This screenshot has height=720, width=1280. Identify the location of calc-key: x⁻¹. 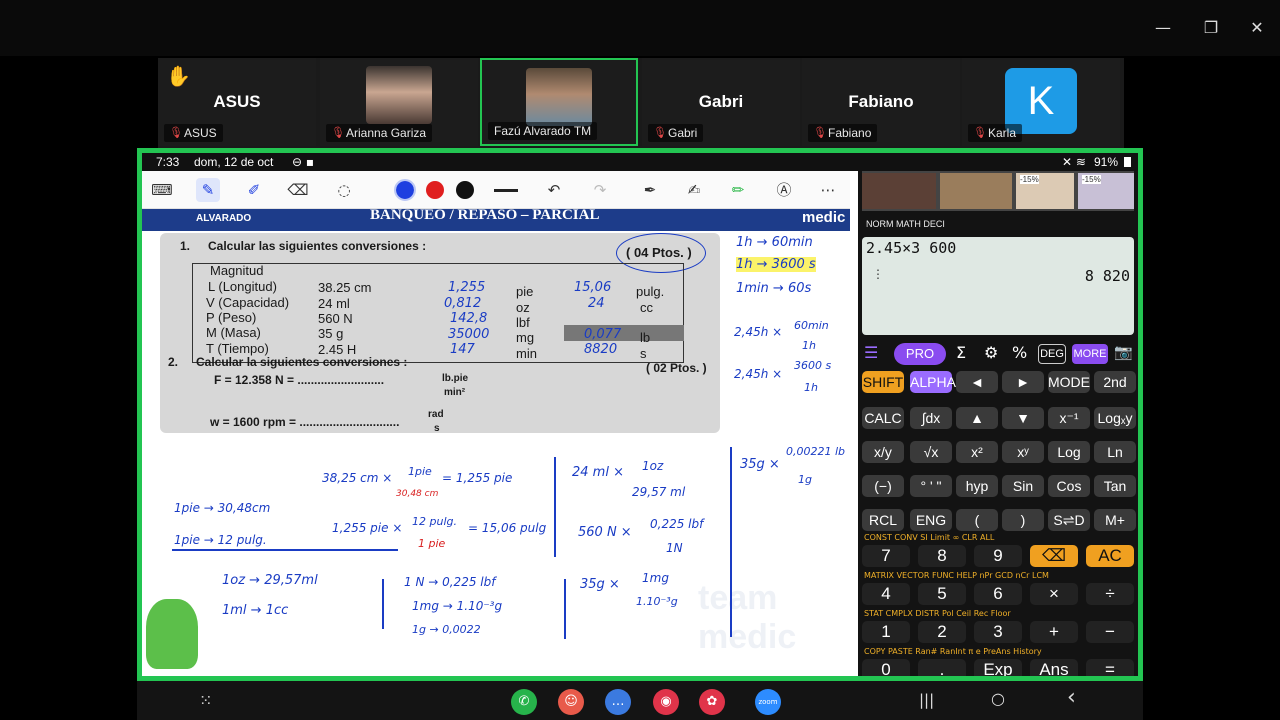
(1069, 418).